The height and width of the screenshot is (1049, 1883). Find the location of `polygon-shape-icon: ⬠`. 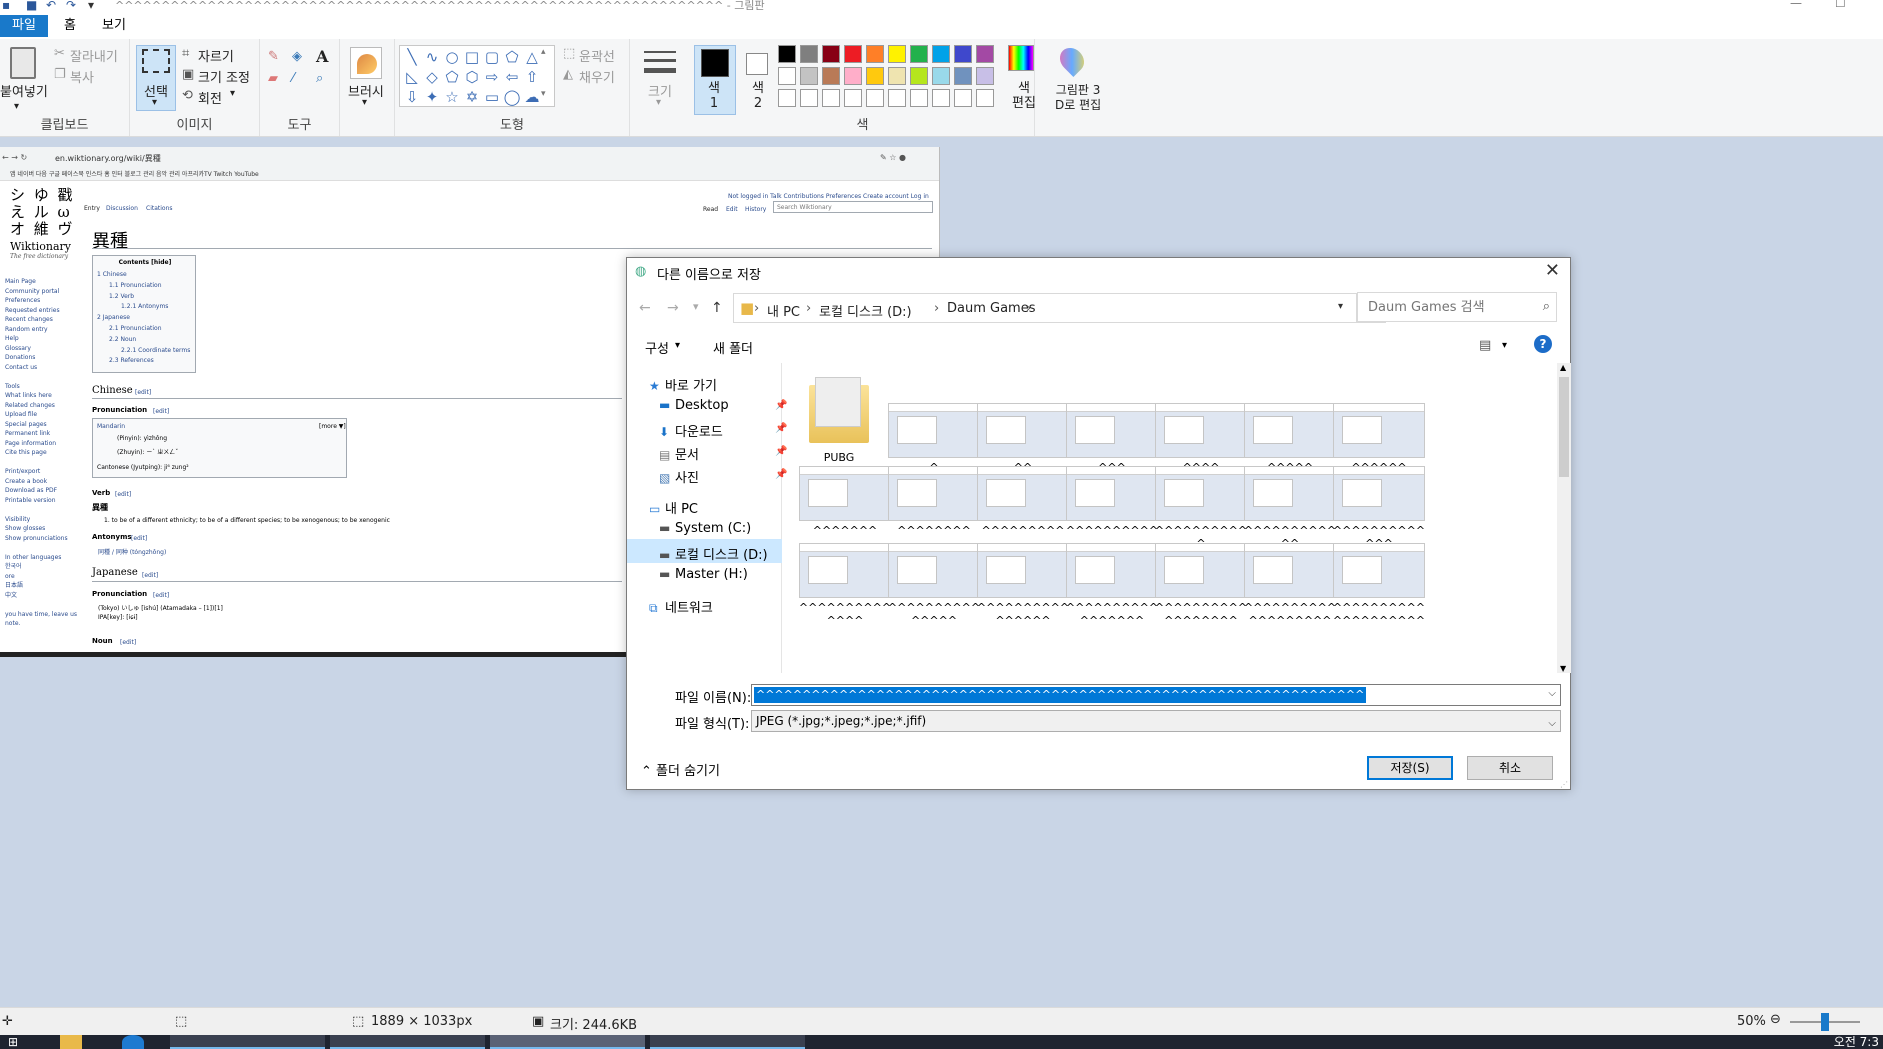

polygon-shape-icon: ⬠ is located at coordinates (512, 57).